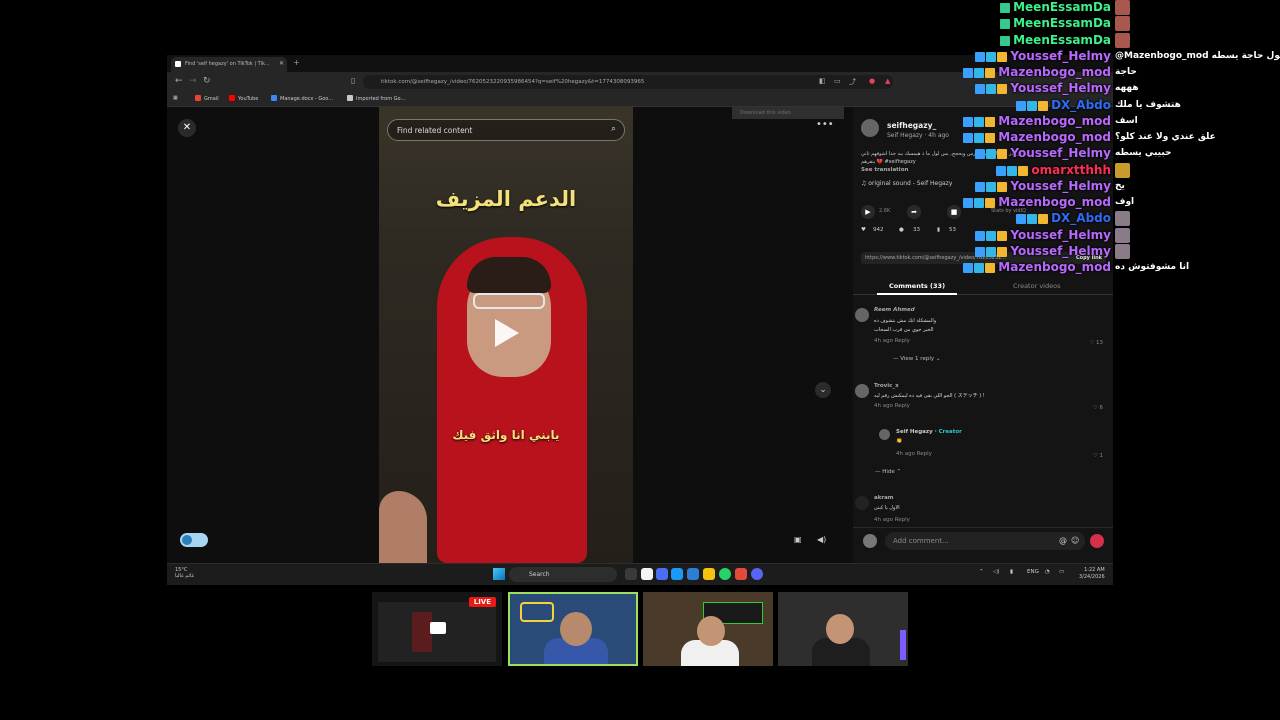  Describe the element at coordinates (757, 574) in the screenshot. I see `discord-icon` at that location.